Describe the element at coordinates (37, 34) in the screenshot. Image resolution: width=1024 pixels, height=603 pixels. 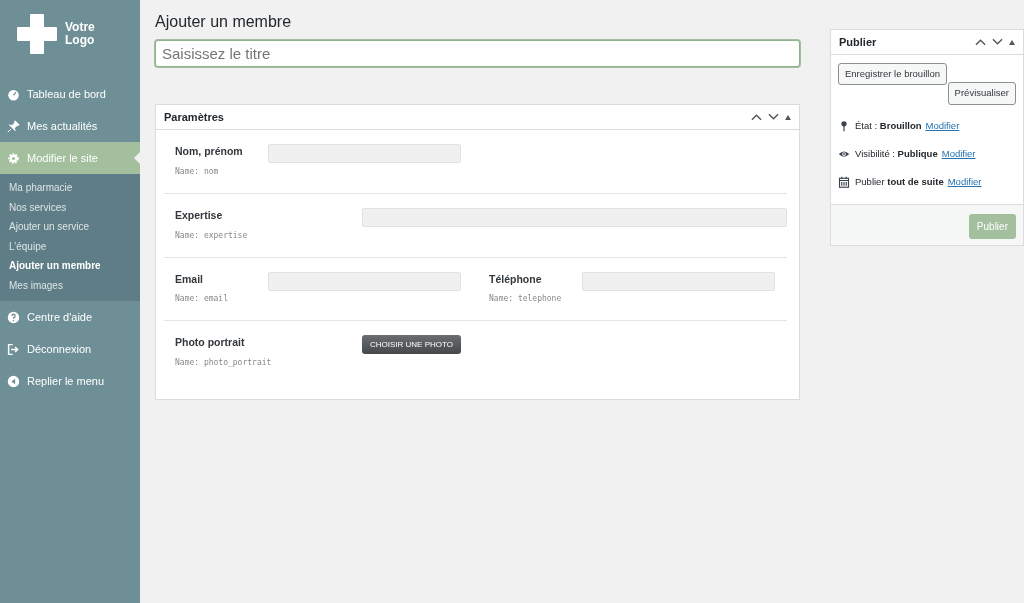
I see `cross-logo-icon` at that location.